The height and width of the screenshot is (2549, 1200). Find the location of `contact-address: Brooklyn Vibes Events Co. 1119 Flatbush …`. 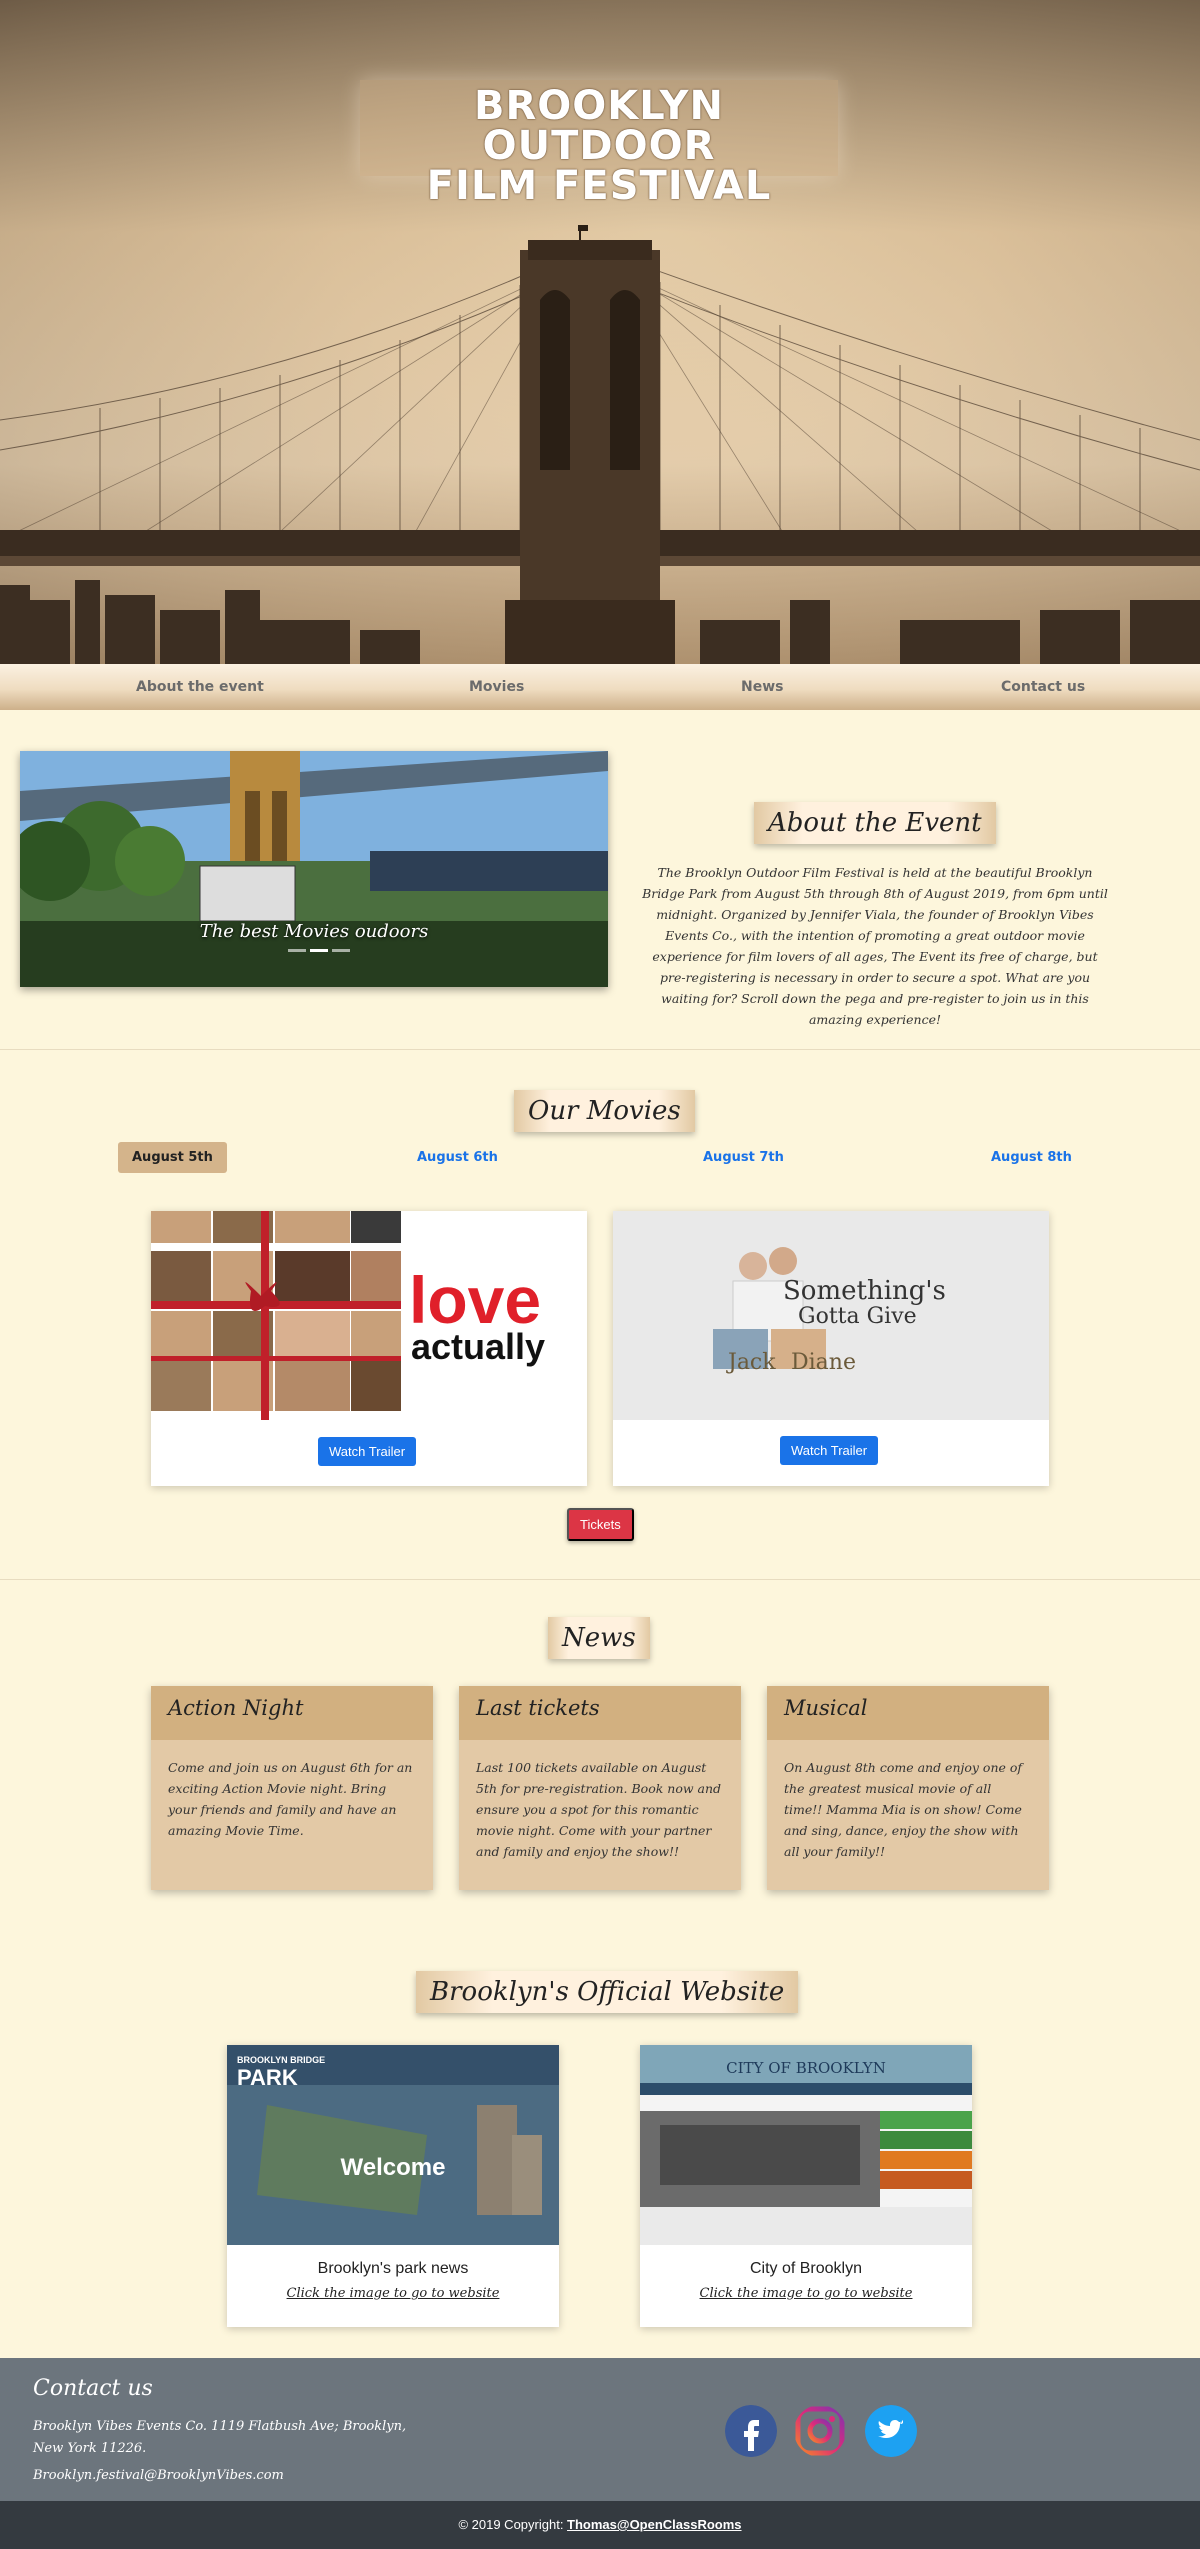

contact-address: Brooklyn Vibes Events Co. 1119 Flatbush … is located at coordinates (220, 2437).